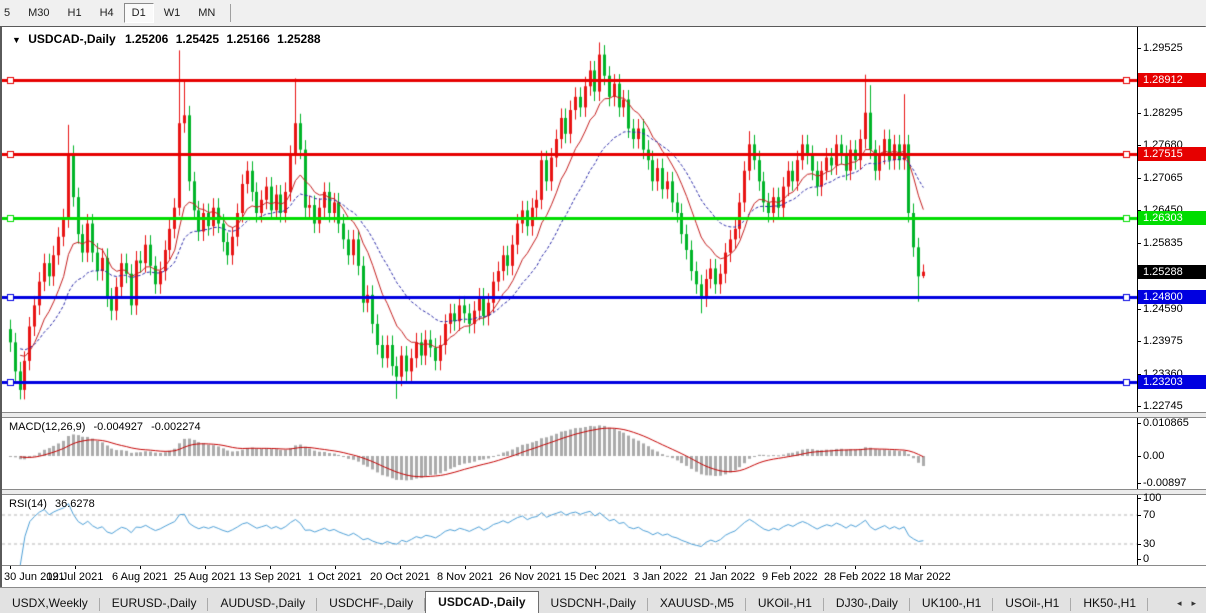  Describe the element at coordinates (16, 40) in the screenshot. I see `chart-menu-icon: ▼` at that location.